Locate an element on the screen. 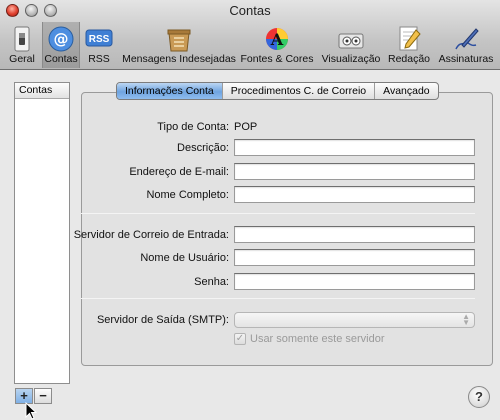 Image resolution: width=500 pixels, height=420 pixels. toolbar-item-fonts-colors: A Fontes & Cores is located at coordinates (277, 45).